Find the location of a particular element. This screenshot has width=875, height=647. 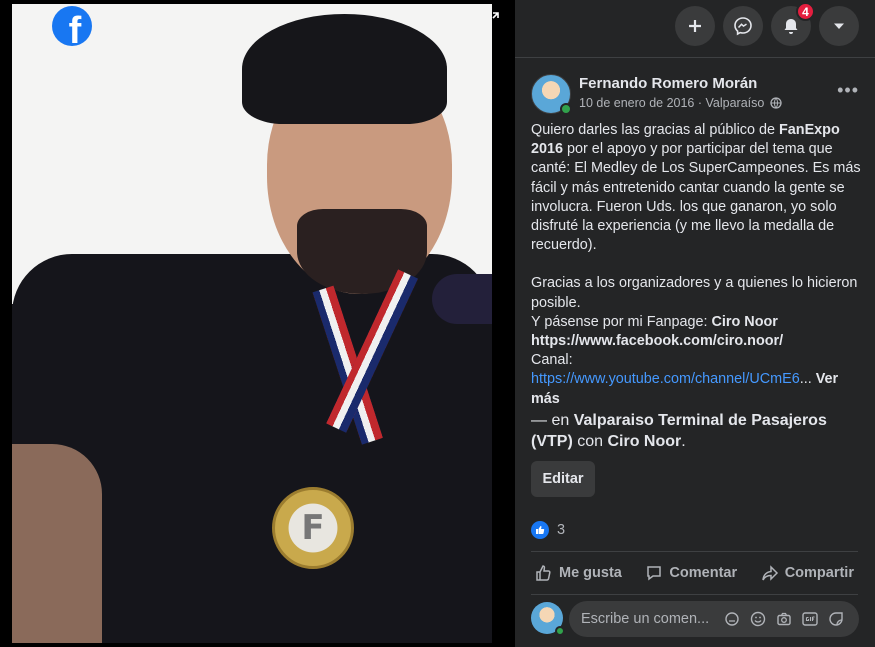

like-button: Me gusta is located at coordinates (578, 573).